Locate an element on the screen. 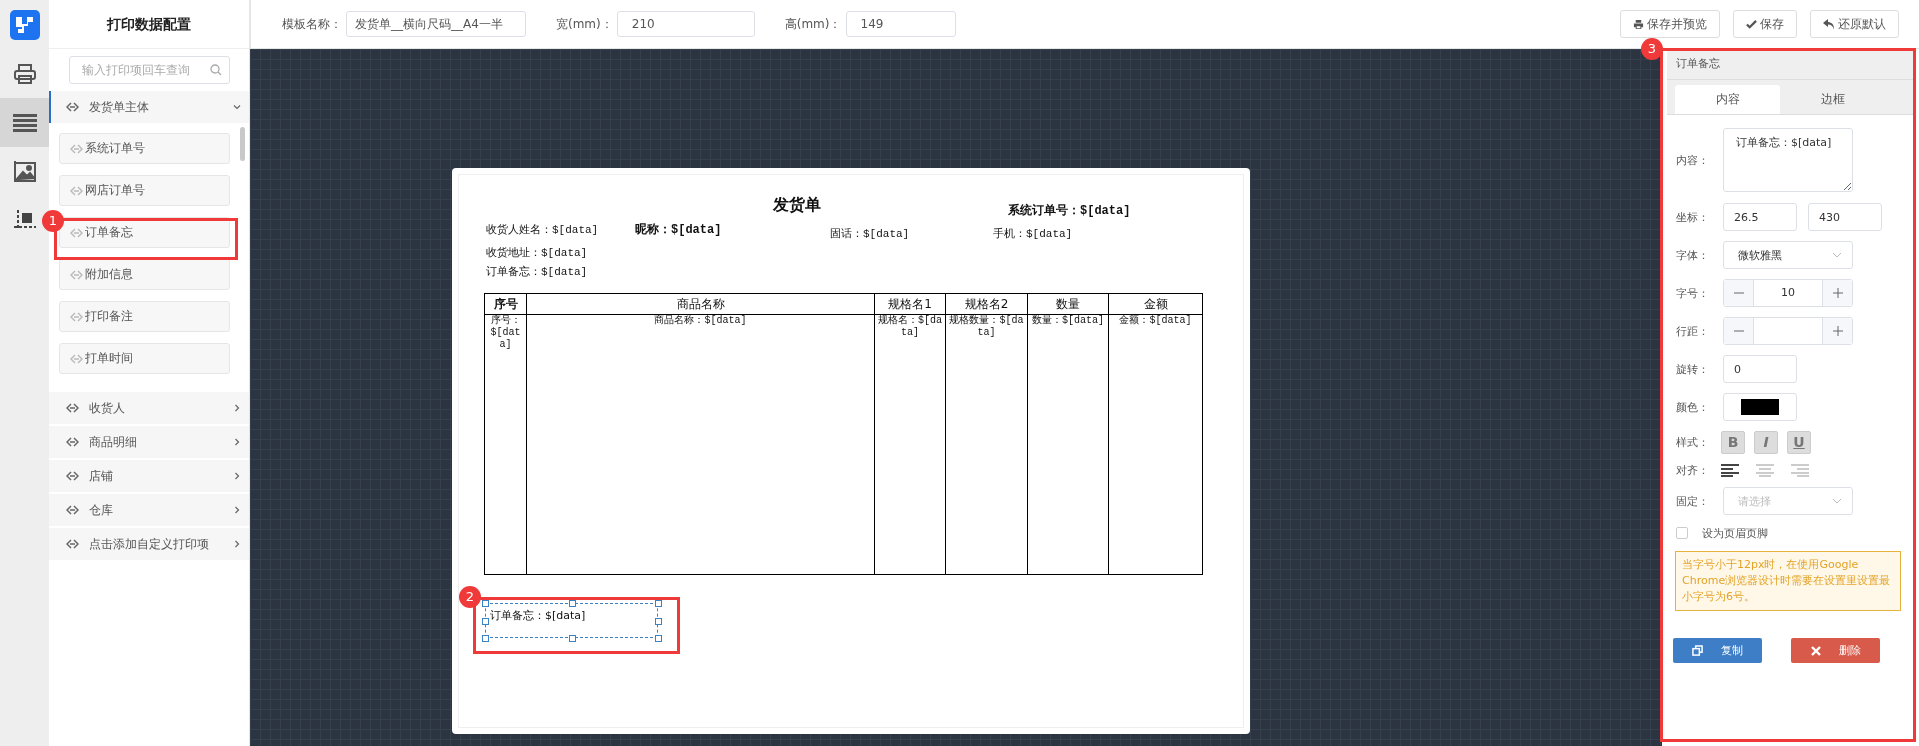  search-icon is located at coordinates (216, 70).